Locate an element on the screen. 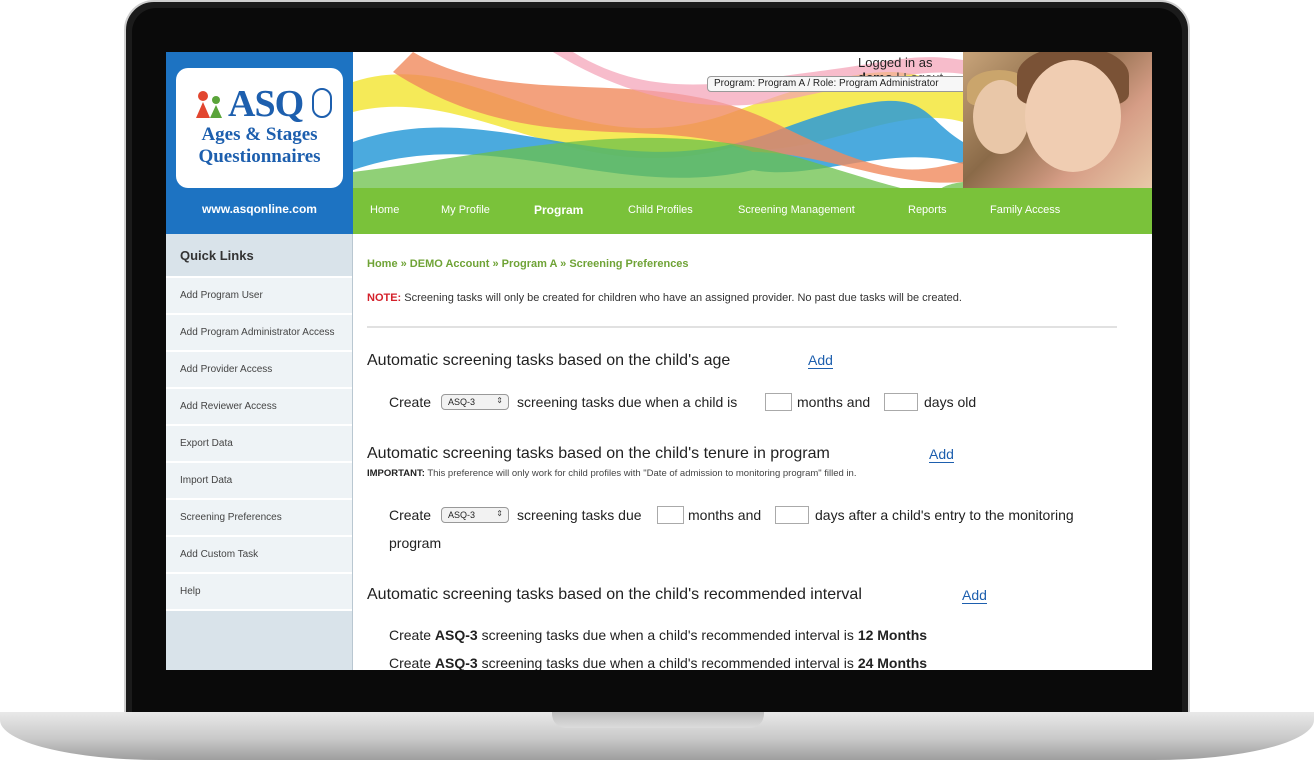 The width and height of the screenshot is (1314, 760). sidebar-item-export-data: Export Data is located at coordinates (259, 444).